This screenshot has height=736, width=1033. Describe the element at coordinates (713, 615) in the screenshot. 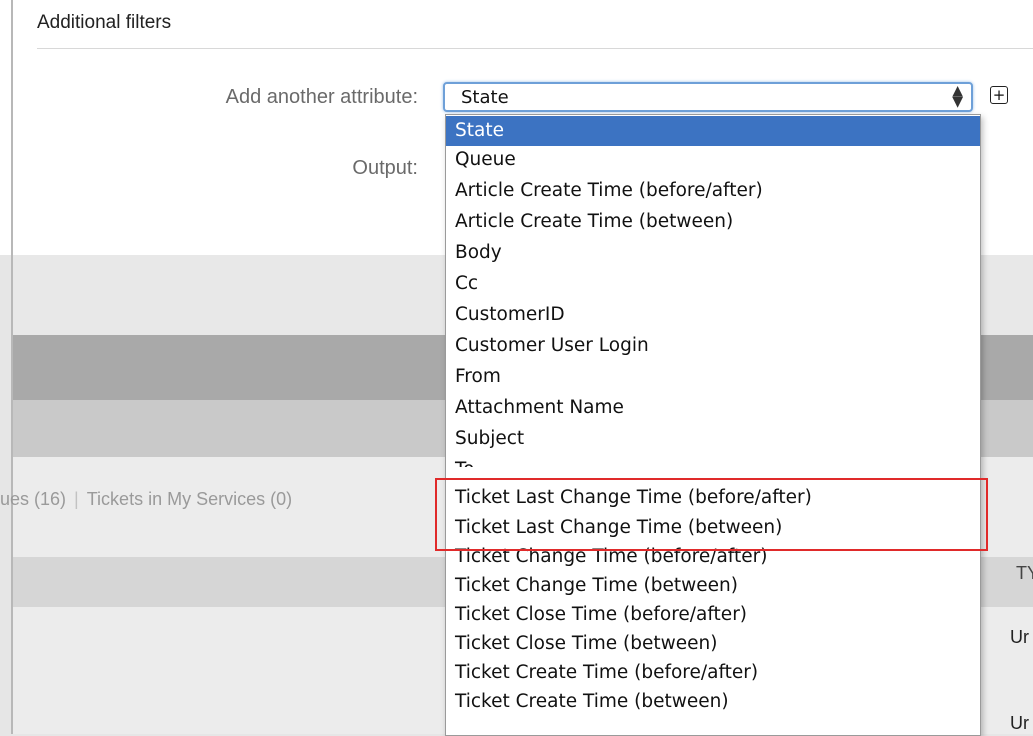

I see `dropdown-option-ticket-close-time-before-after: Ticket Close Time (before/after)` at that location.